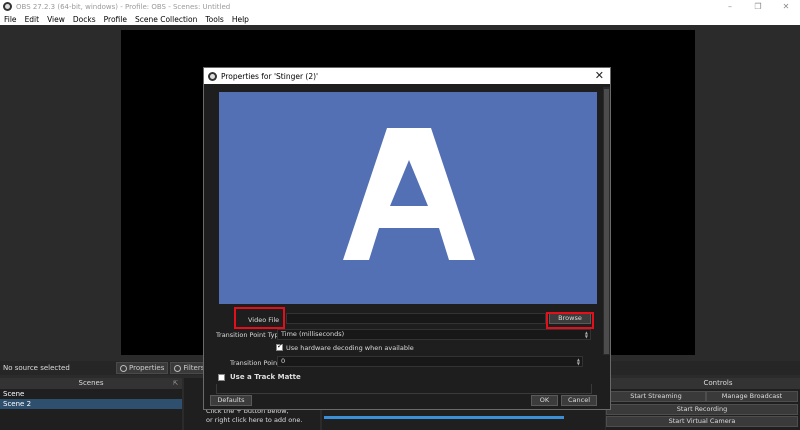 The image size is (800, 430). Describe the element at coordinates (444, 417) in the screenshot. I see `volume-meter` at that location.